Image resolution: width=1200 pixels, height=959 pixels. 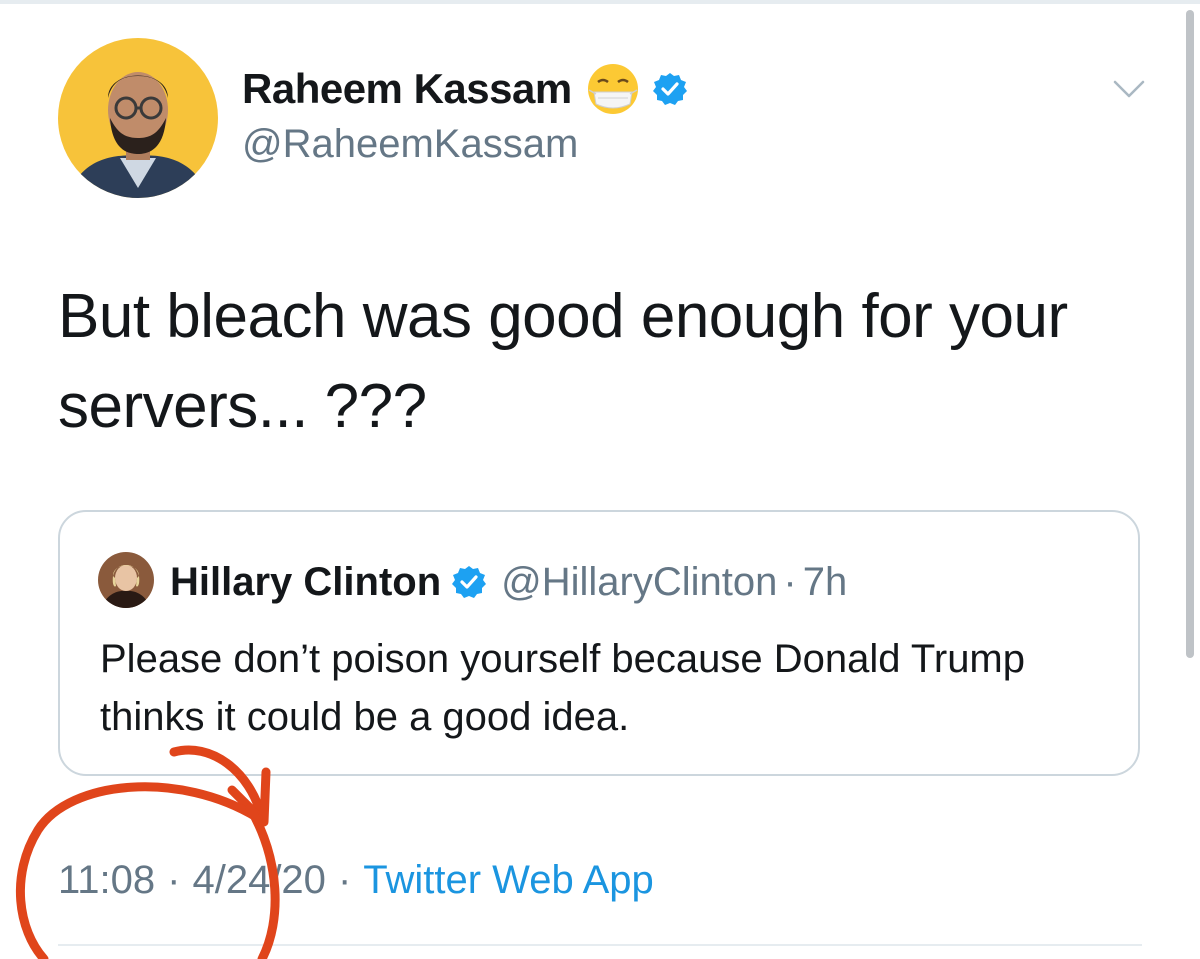 What do you see at coordinates (1190, 334) in the screenshot?
I see `scrollbar` at bounding box center [1190, 334].